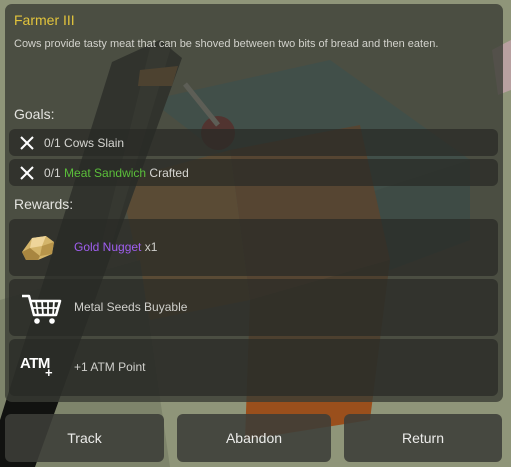 The height and width of the screenshot is (467, 511). What do you see at coordinates (253, 142) in the screenshot?
I see `goal-row: 0/1 Cows Slain` at bounding box center [253, 142].